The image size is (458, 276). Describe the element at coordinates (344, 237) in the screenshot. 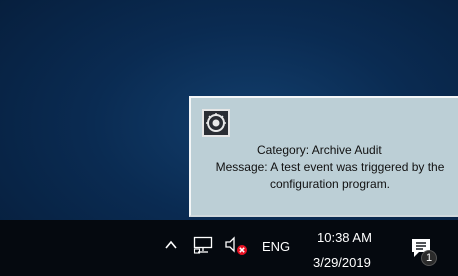

I see `clock-time: 10:38 AM` at that location.